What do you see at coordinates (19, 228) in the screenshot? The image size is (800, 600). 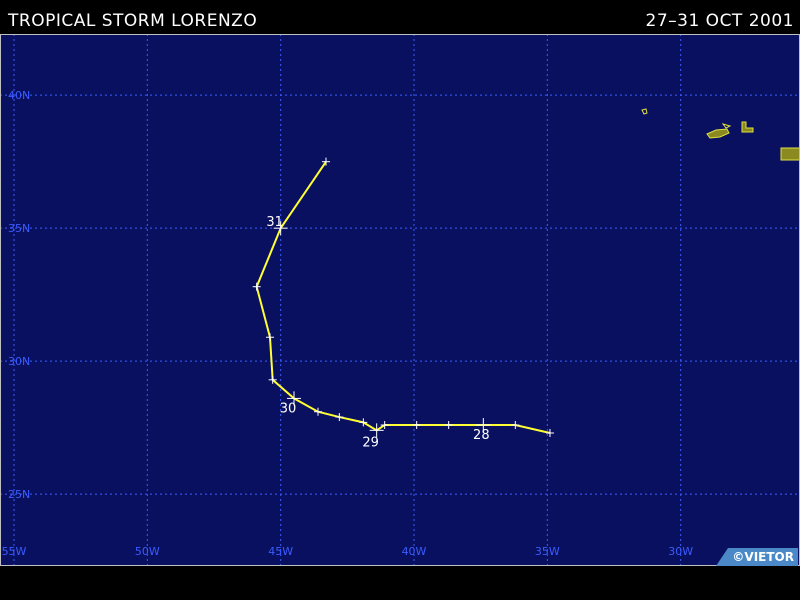 I see `latitude-label: 35N` at bounding box center [19, 228].